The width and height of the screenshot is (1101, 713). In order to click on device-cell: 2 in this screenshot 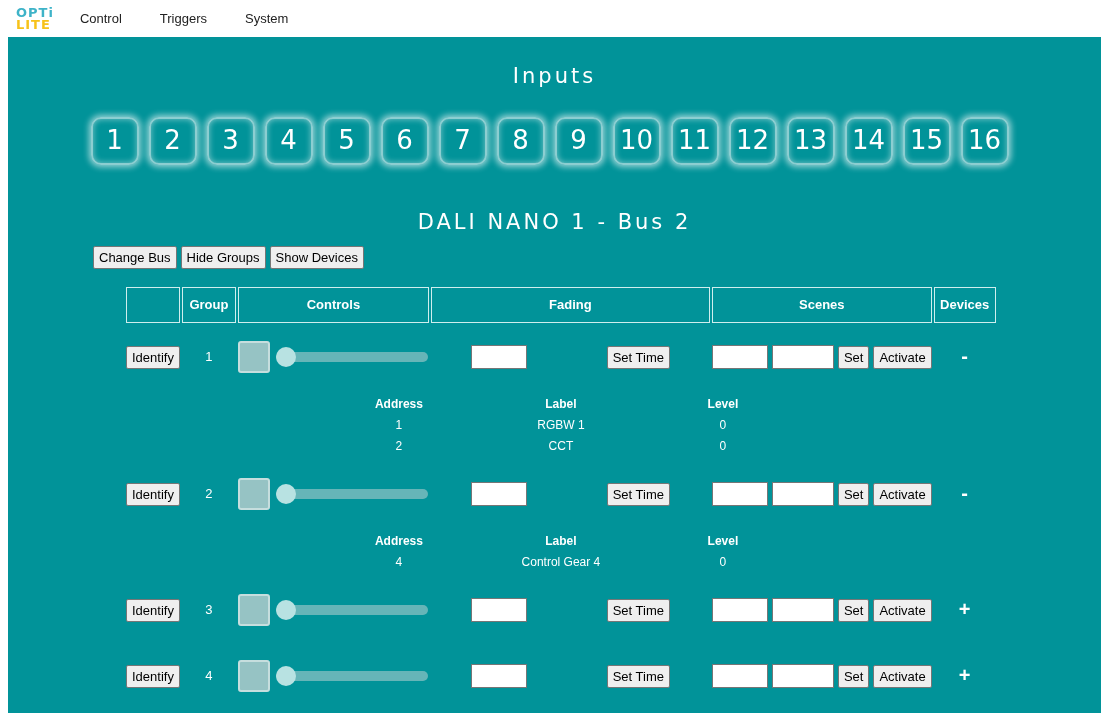, I will do `click(399, 445)`.